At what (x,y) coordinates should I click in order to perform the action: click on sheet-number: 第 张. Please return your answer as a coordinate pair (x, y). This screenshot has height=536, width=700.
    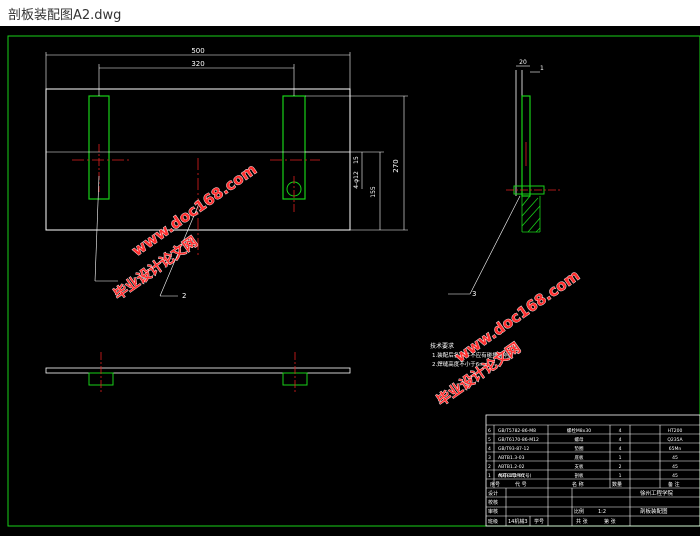
    Looking at the image, I should click on (610, 521).